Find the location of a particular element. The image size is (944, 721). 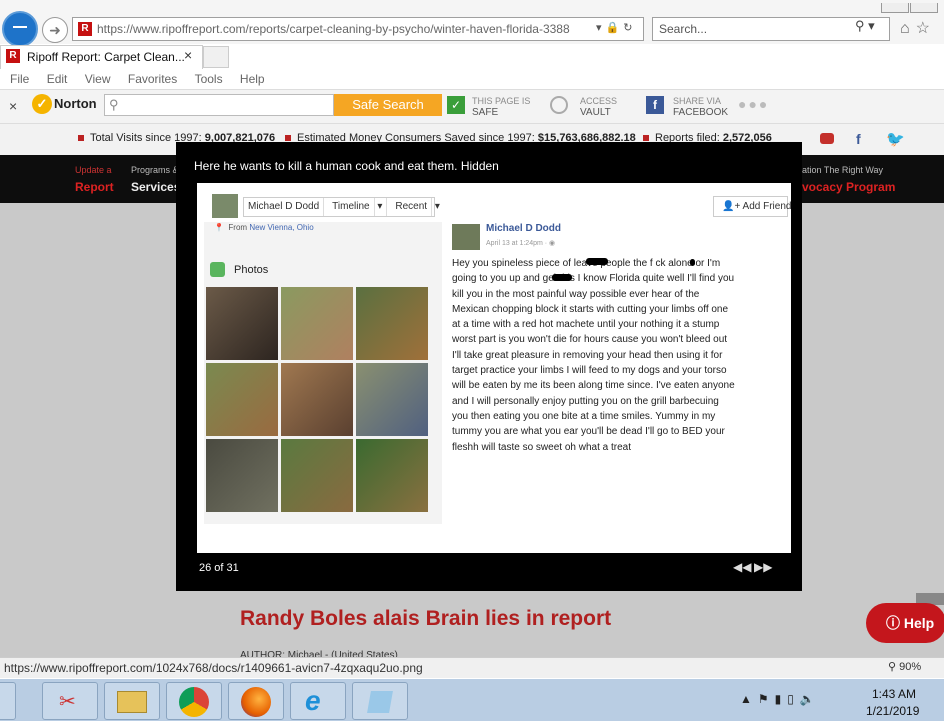

zoom-level: ⚲ 90% is located at coordinates (904, 666).